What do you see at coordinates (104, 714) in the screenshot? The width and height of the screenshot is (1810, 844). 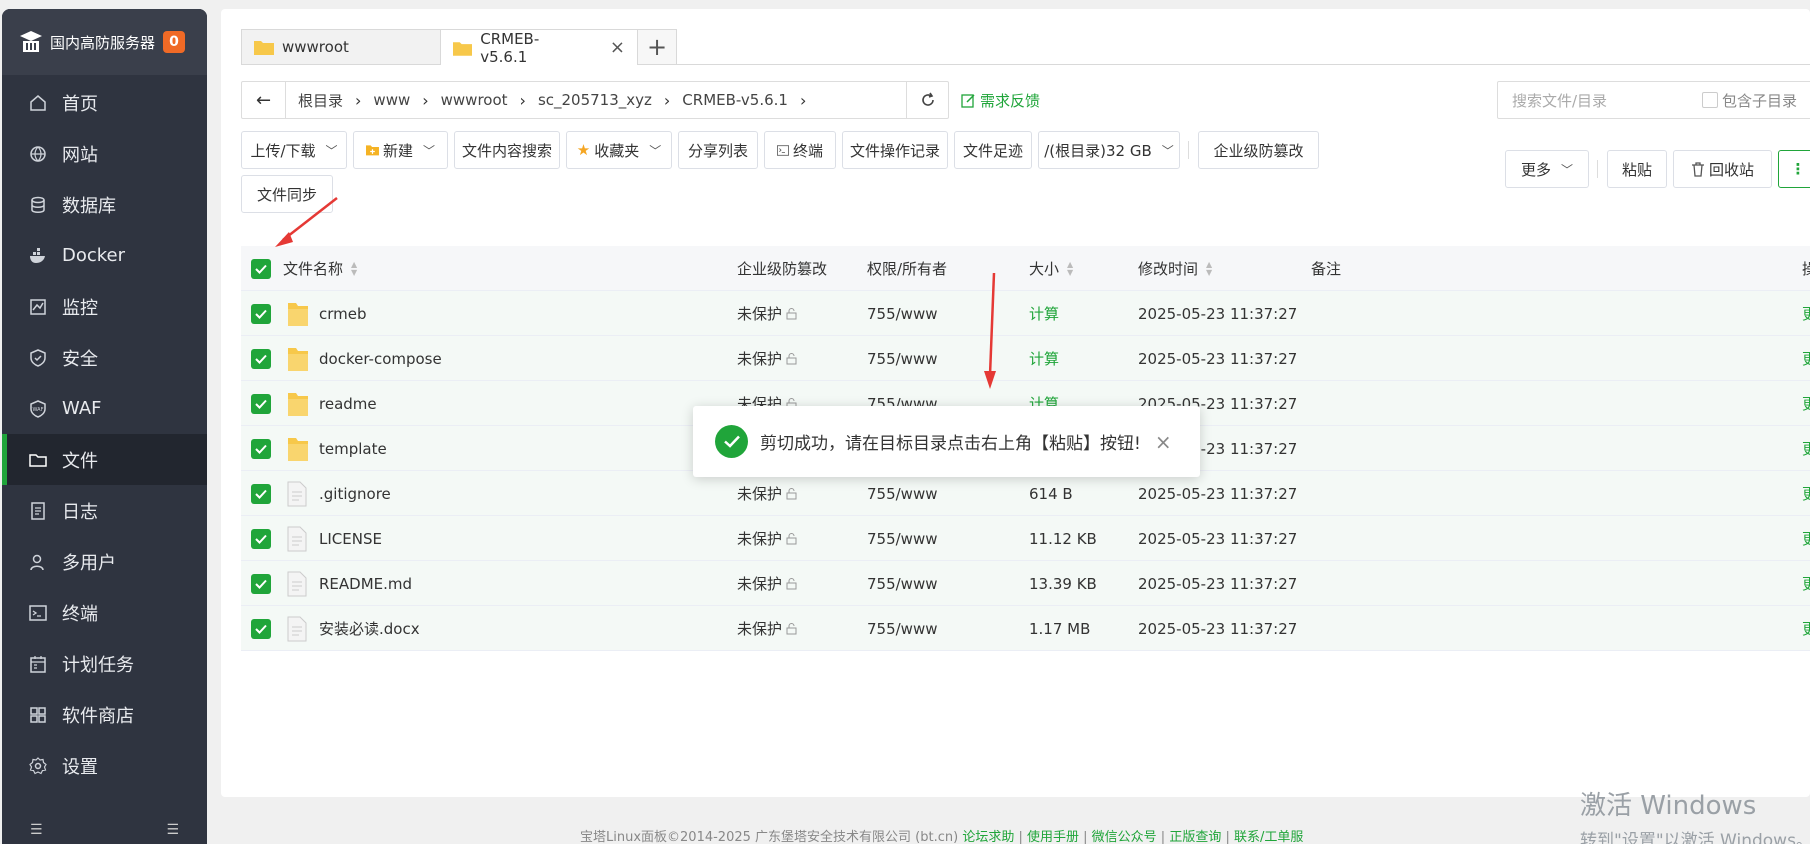 I see `sidebar-item-store: 软件商店` at bounding box center [104, 714].